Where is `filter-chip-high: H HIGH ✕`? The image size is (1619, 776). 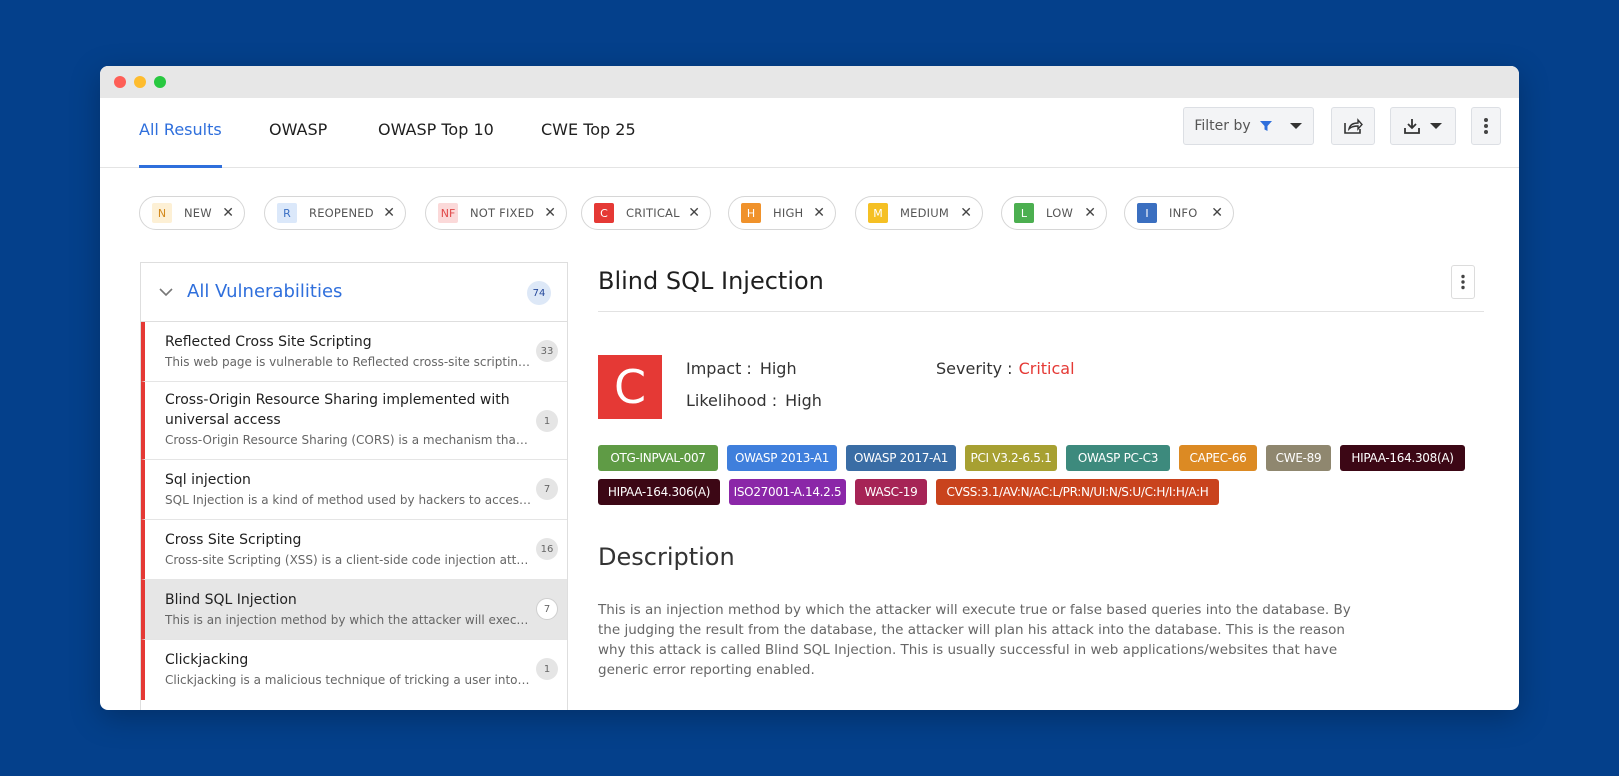 filter-chip-high: H HIGH ✕ is located at coordinates (782, 213).